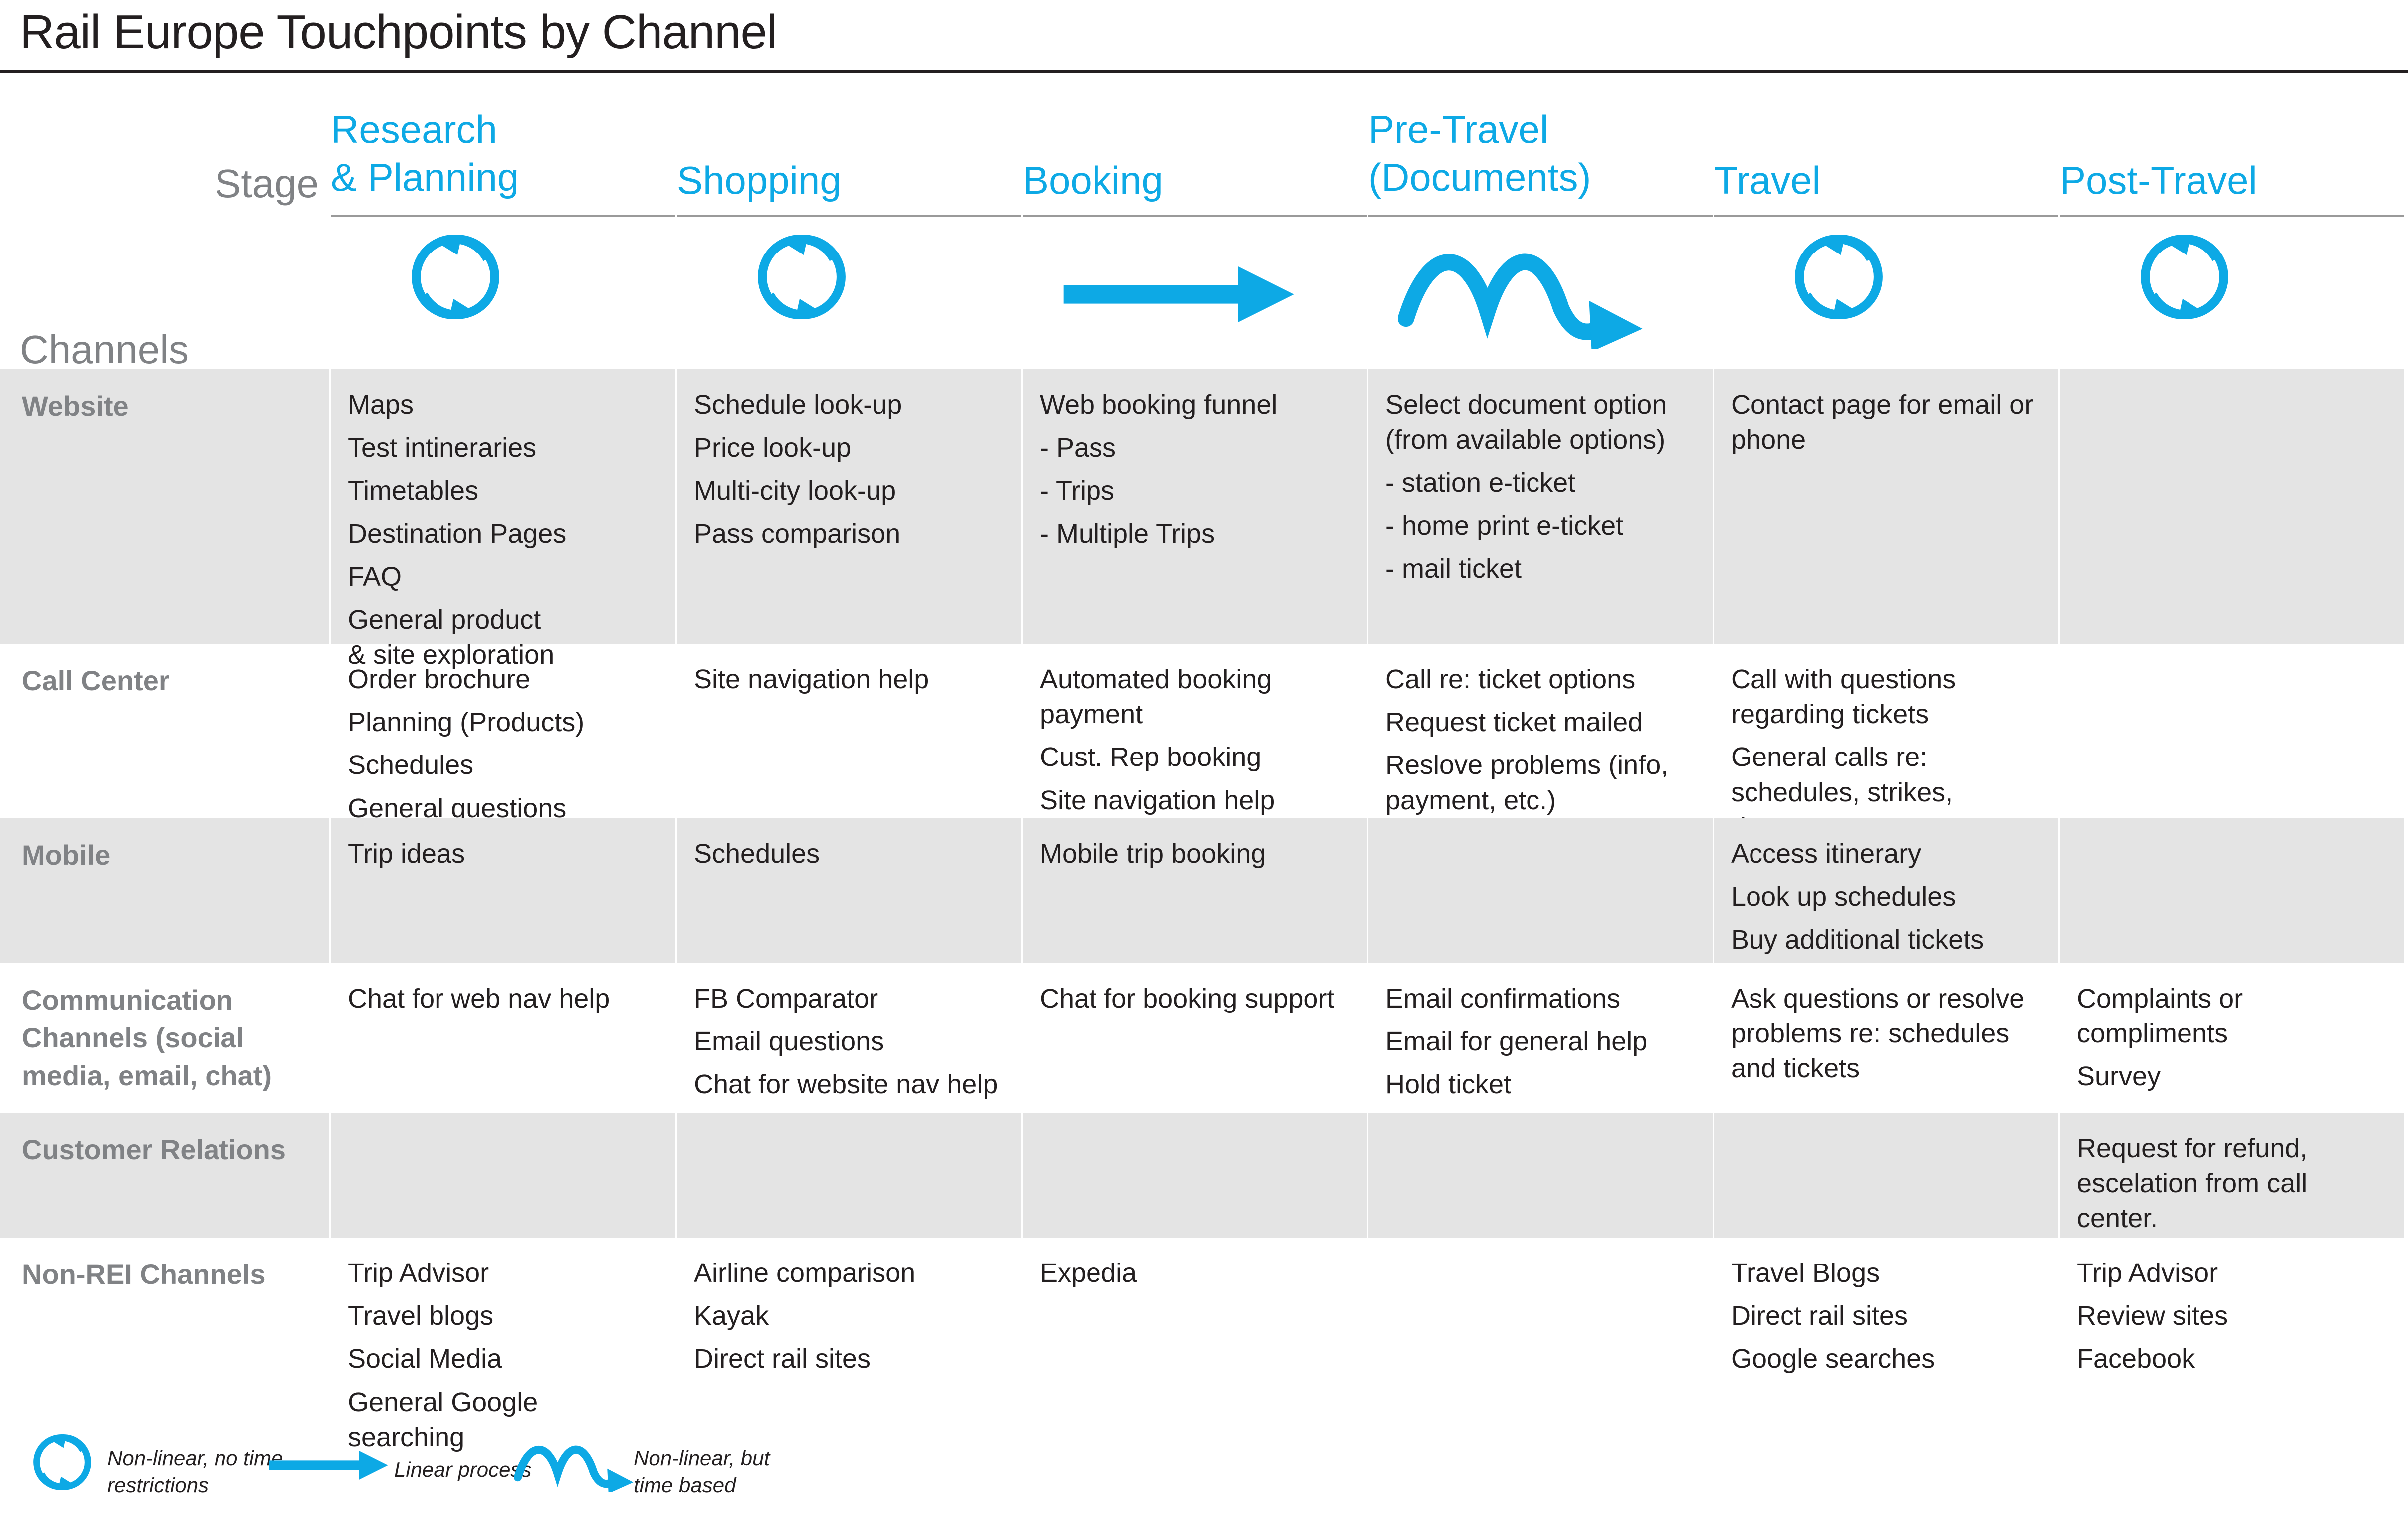 This screenshot has height=1517, width=2408. Describe the element at coordinates (463, 1469) in the screenshot. I see `legend-label-line1: Linear process` at that location.